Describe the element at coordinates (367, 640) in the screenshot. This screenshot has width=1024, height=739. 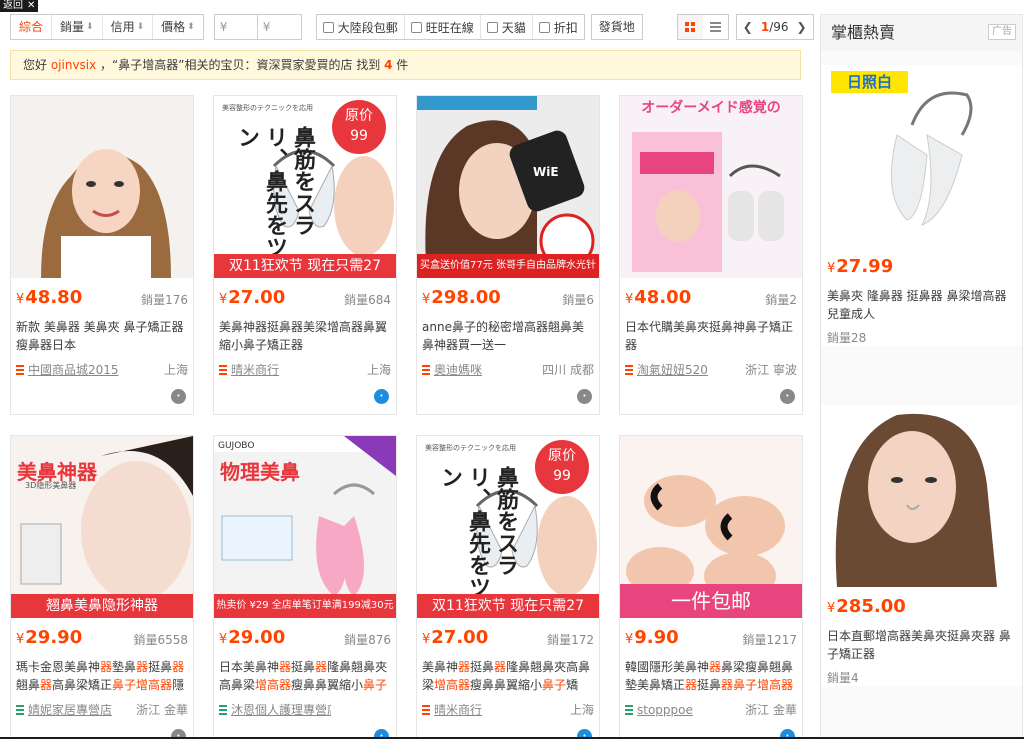
I see `sales-count: 銷量876` at that location.